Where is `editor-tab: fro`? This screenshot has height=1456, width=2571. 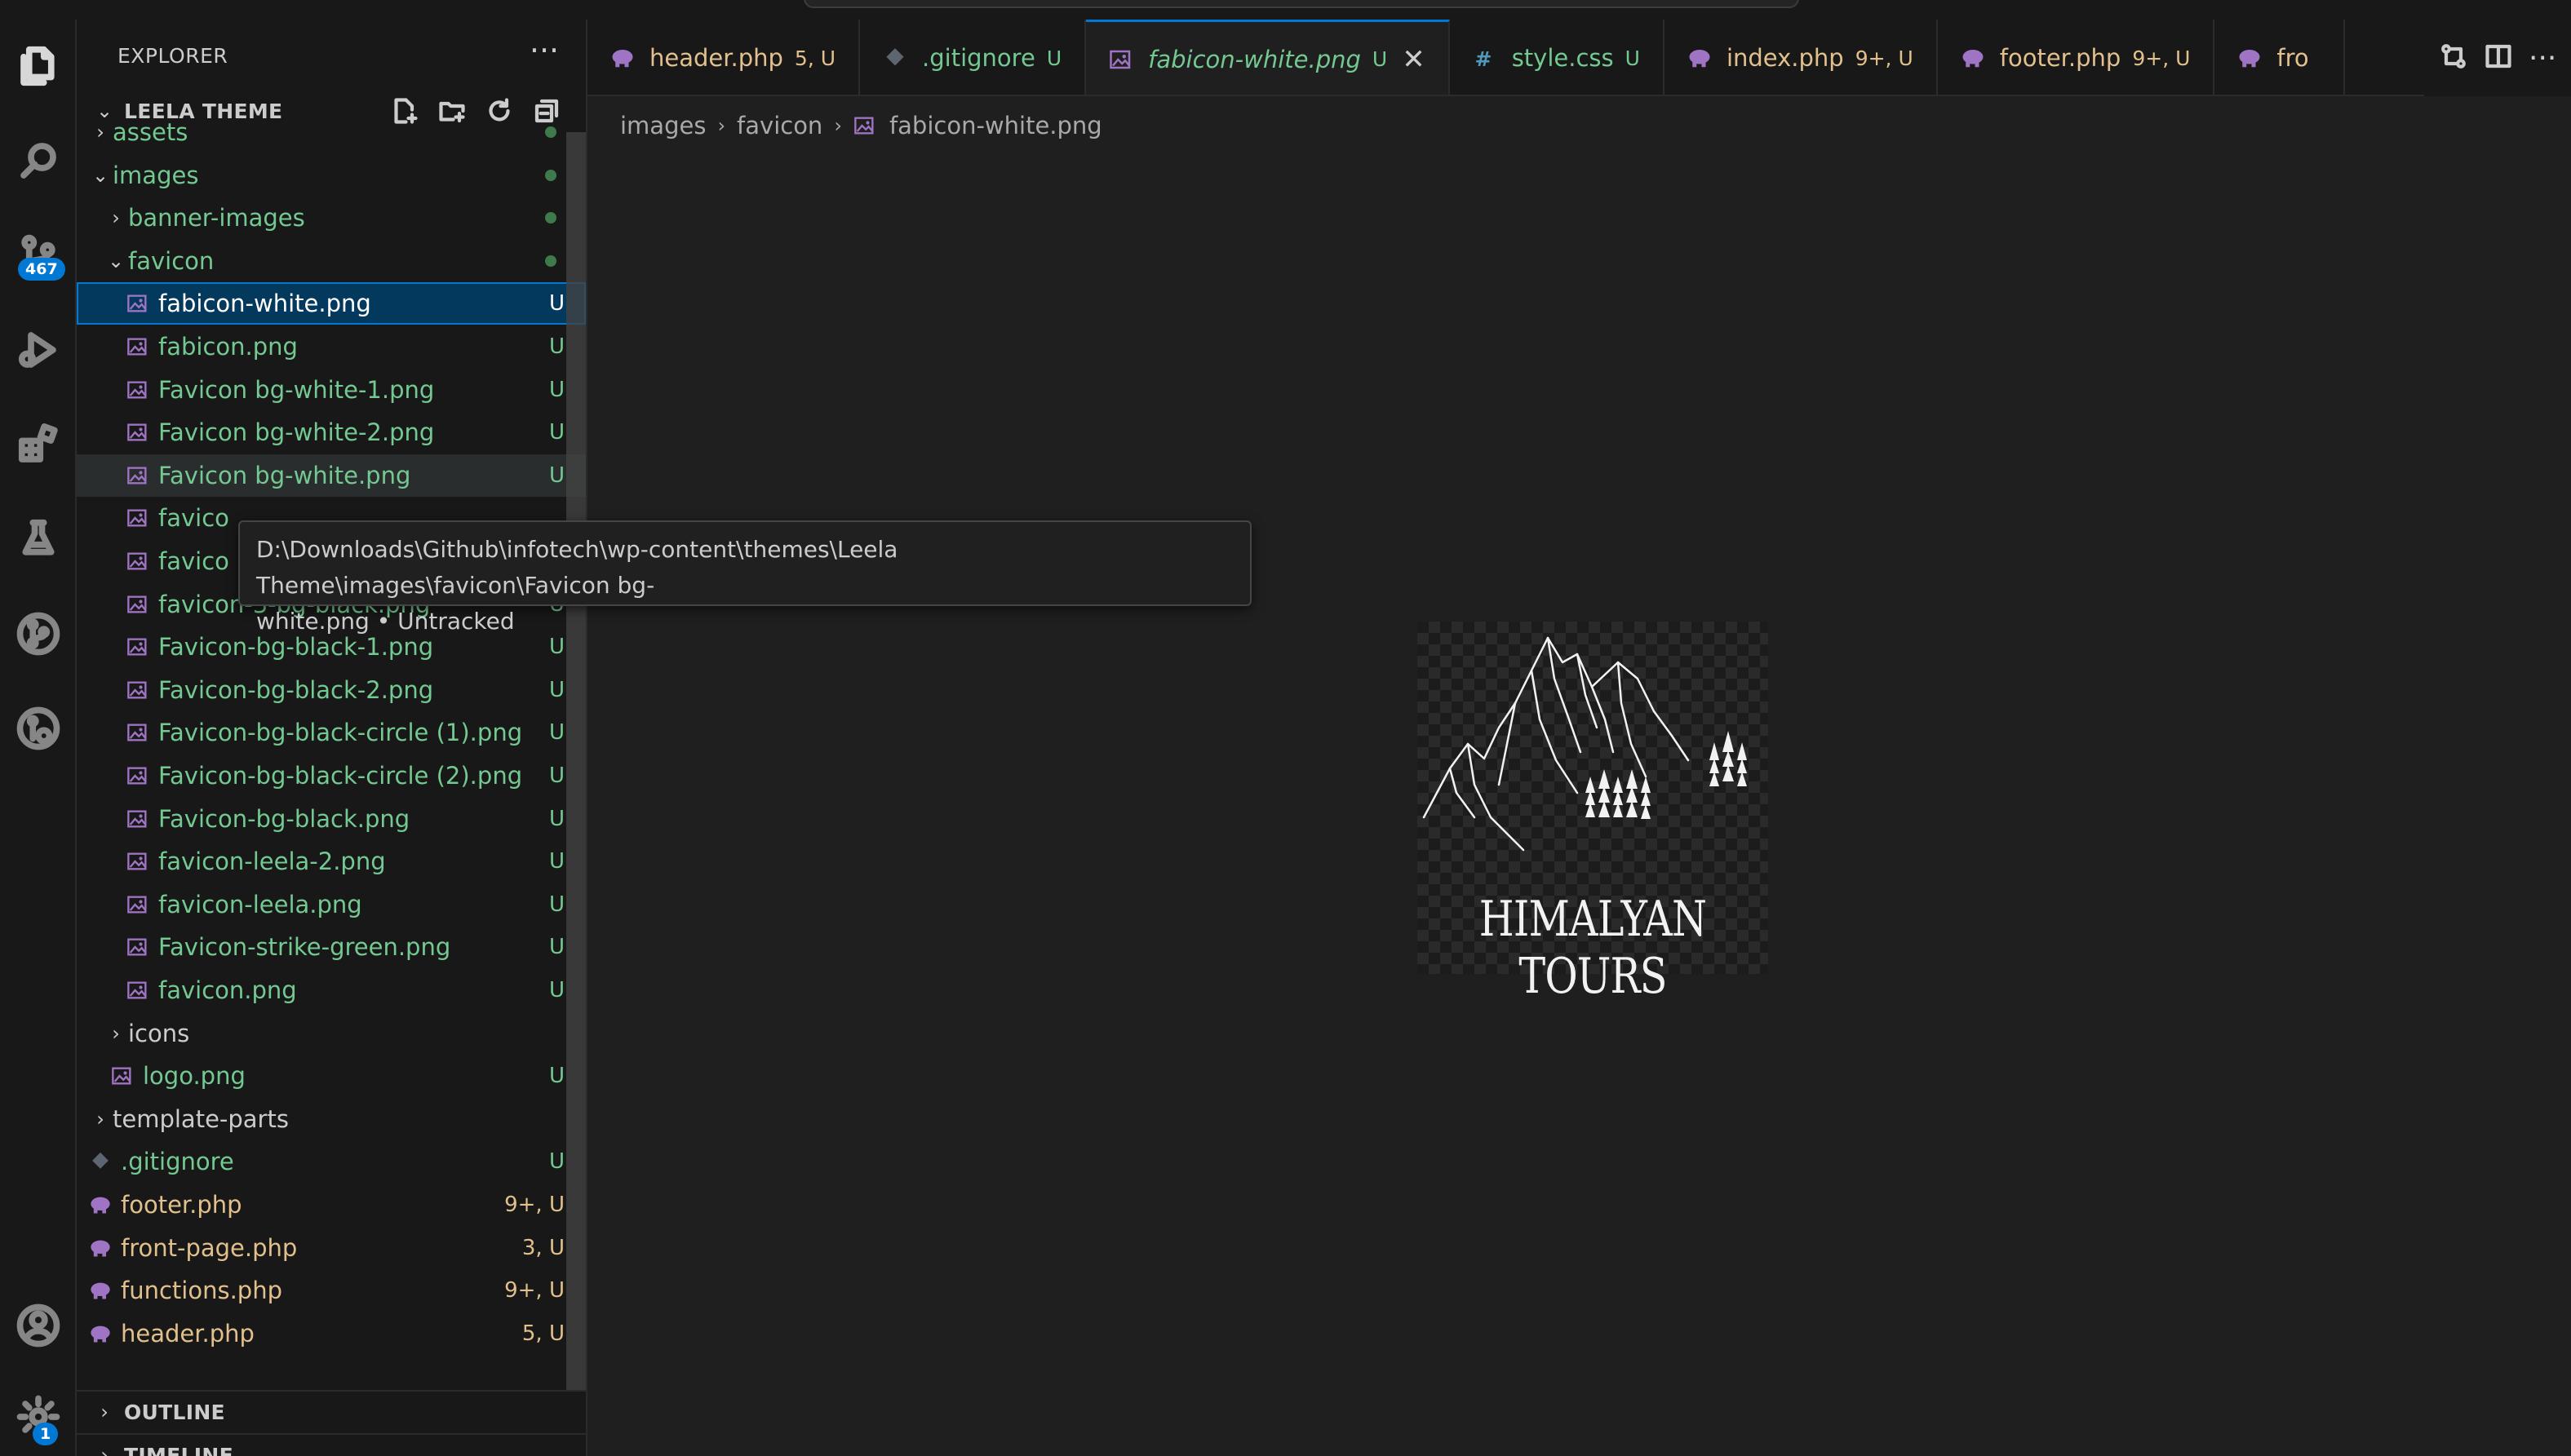 editor-tab: fro is located at coordinates (2279, 58).